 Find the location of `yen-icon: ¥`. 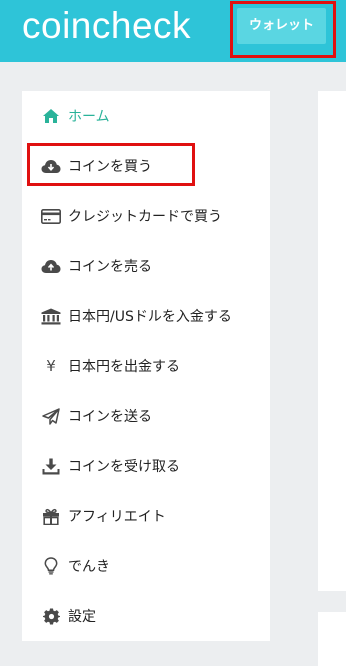

yen-icon: ¥ is located at coordinates (51, 366).